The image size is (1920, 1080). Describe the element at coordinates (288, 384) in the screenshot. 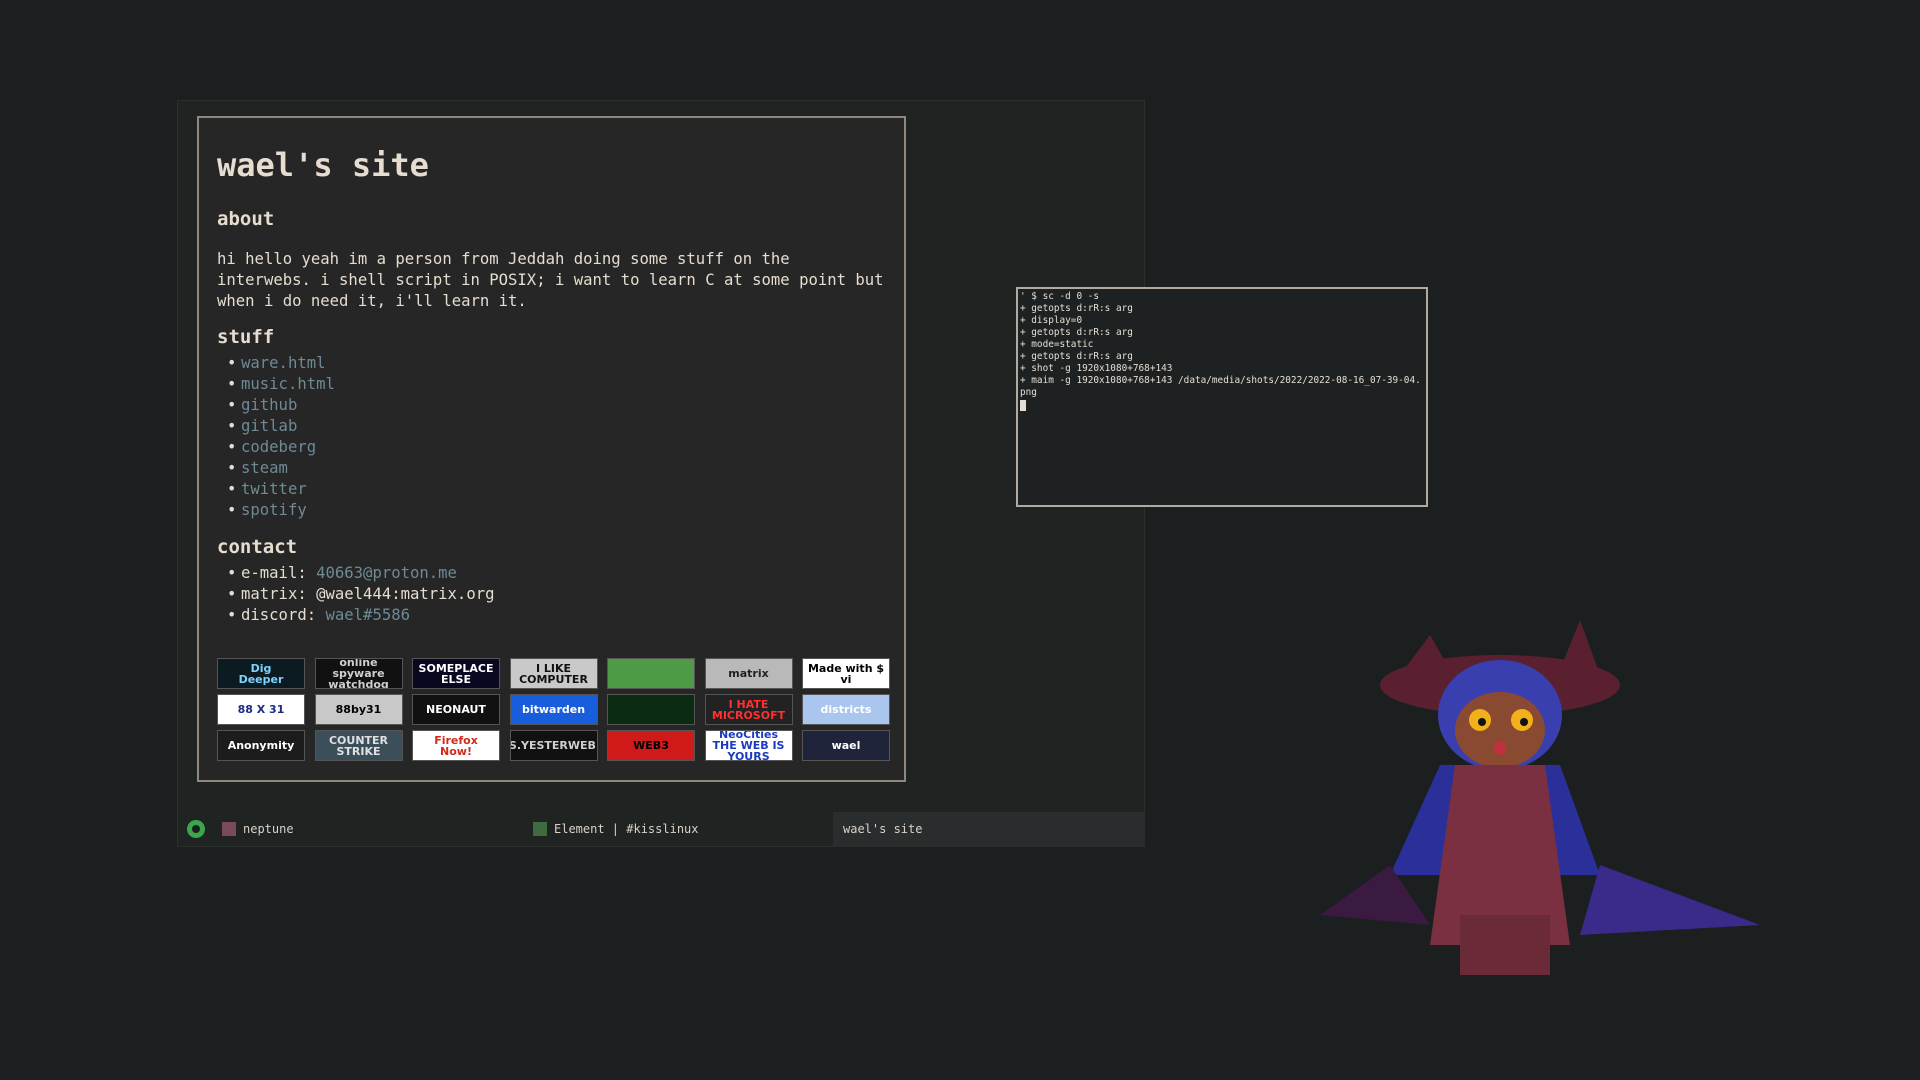

I see `link-music: music.html` at that location.